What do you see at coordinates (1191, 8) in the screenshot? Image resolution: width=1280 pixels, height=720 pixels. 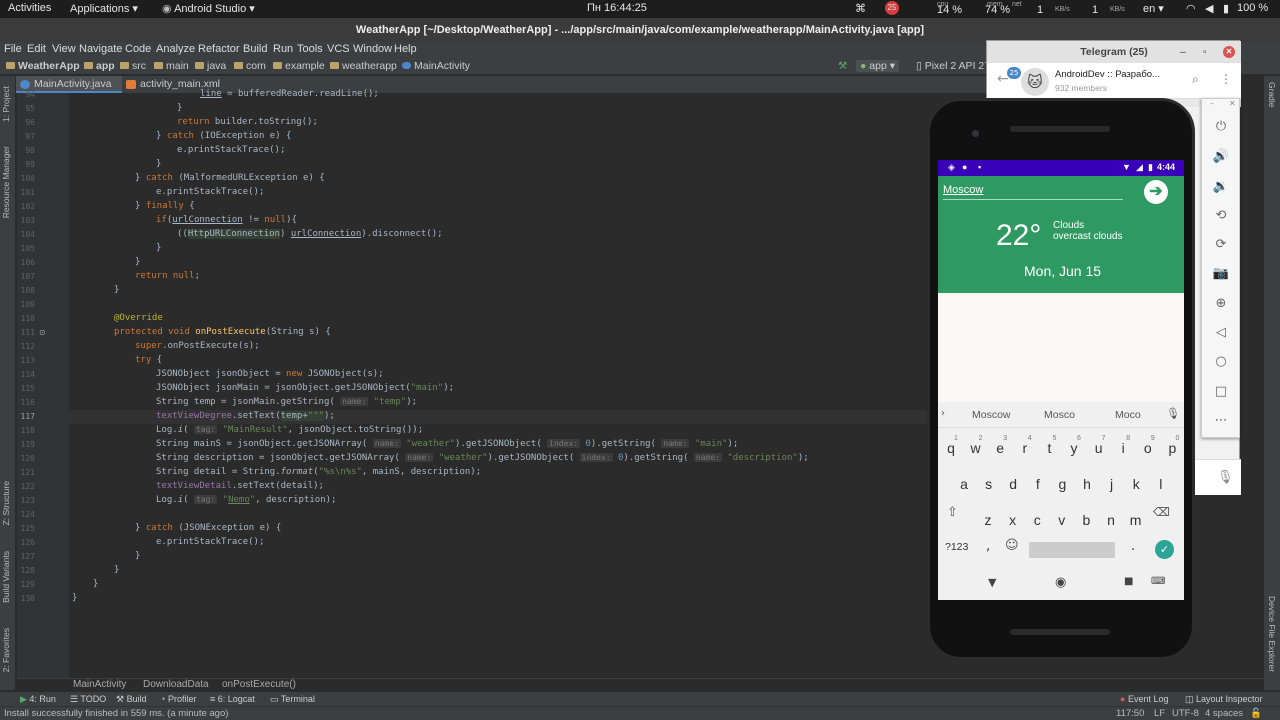 I see `wifi-icon: ◠` at bounding box center [1191, 8].